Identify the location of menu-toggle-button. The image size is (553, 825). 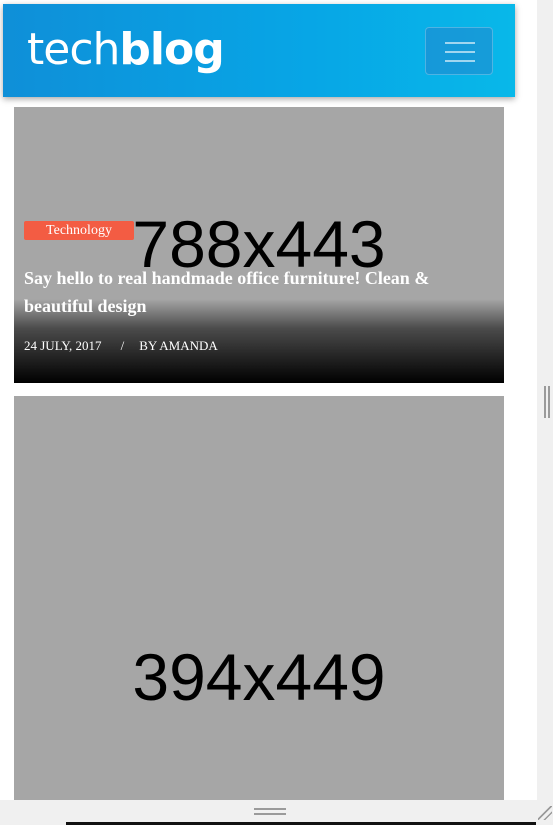
(459, 51).